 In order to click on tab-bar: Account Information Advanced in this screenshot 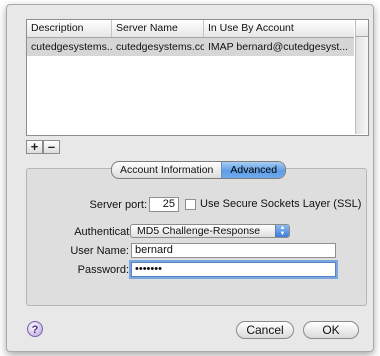, I will do `click(199, 170)`.